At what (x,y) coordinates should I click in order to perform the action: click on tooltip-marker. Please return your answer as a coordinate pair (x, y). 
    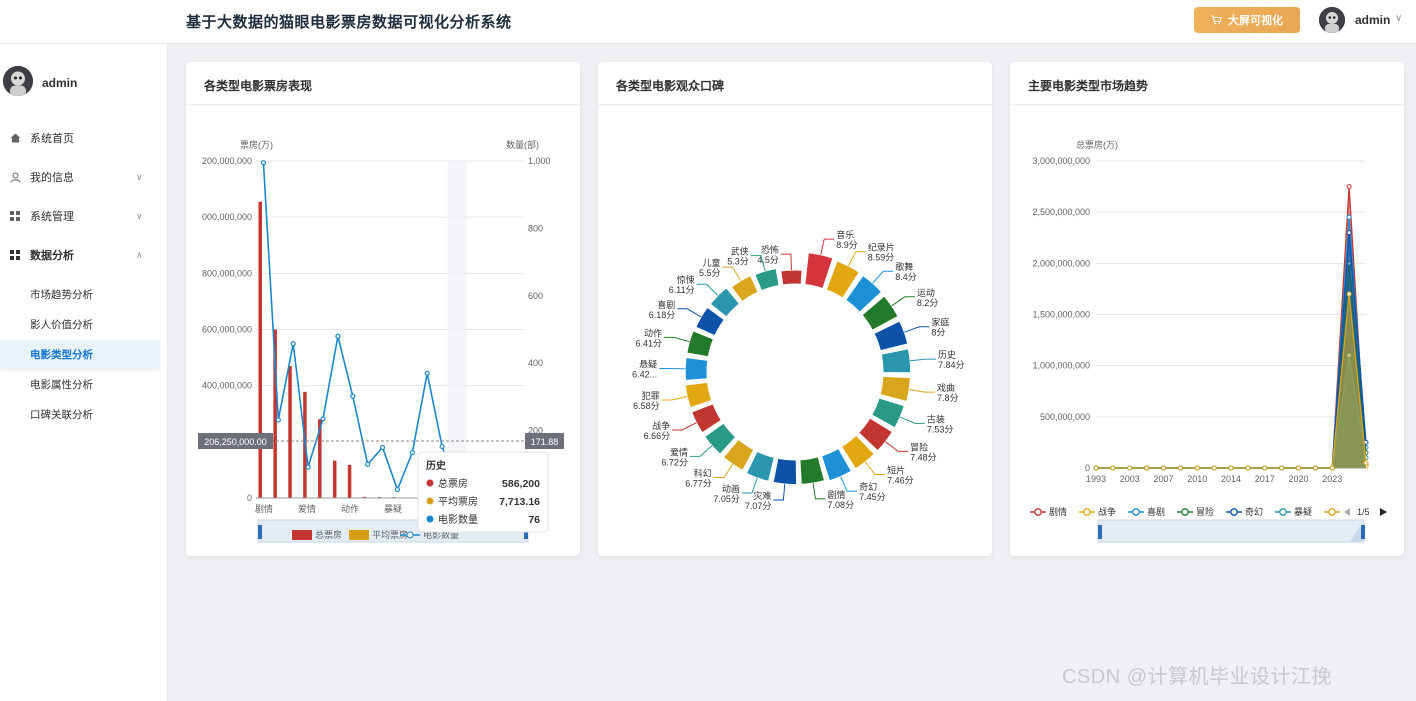
    Looking at the image, I should click on (430, 483).